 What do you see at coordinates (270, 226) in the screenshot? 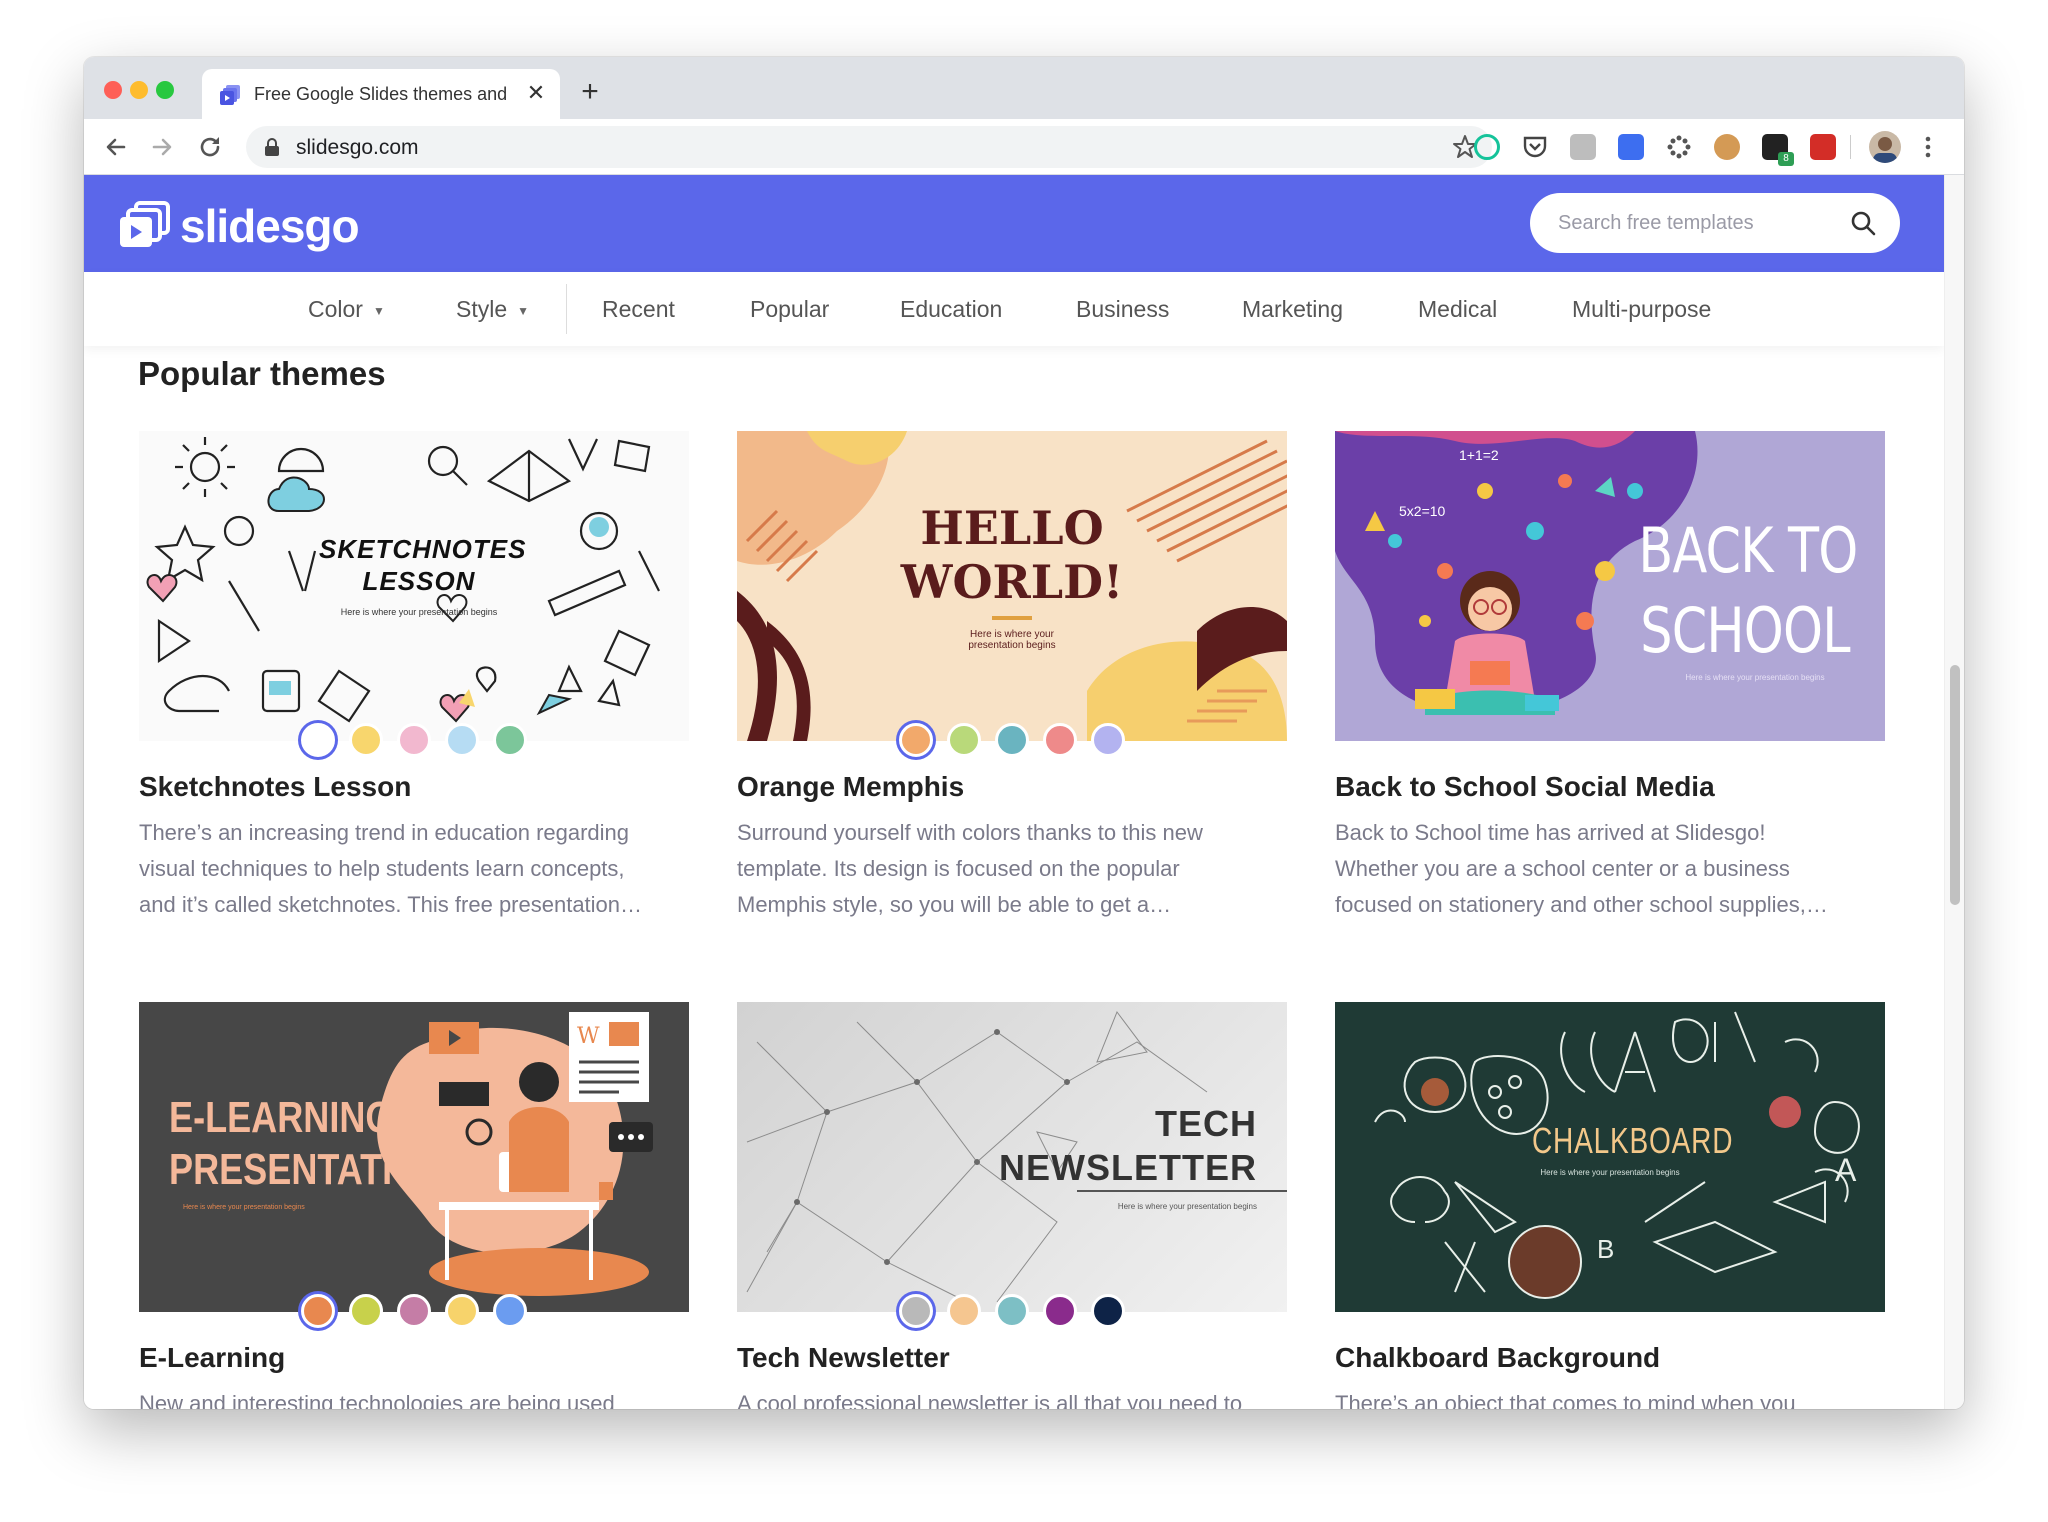
I see `logo-text: slidesgo` at bounding box center [270, 226].